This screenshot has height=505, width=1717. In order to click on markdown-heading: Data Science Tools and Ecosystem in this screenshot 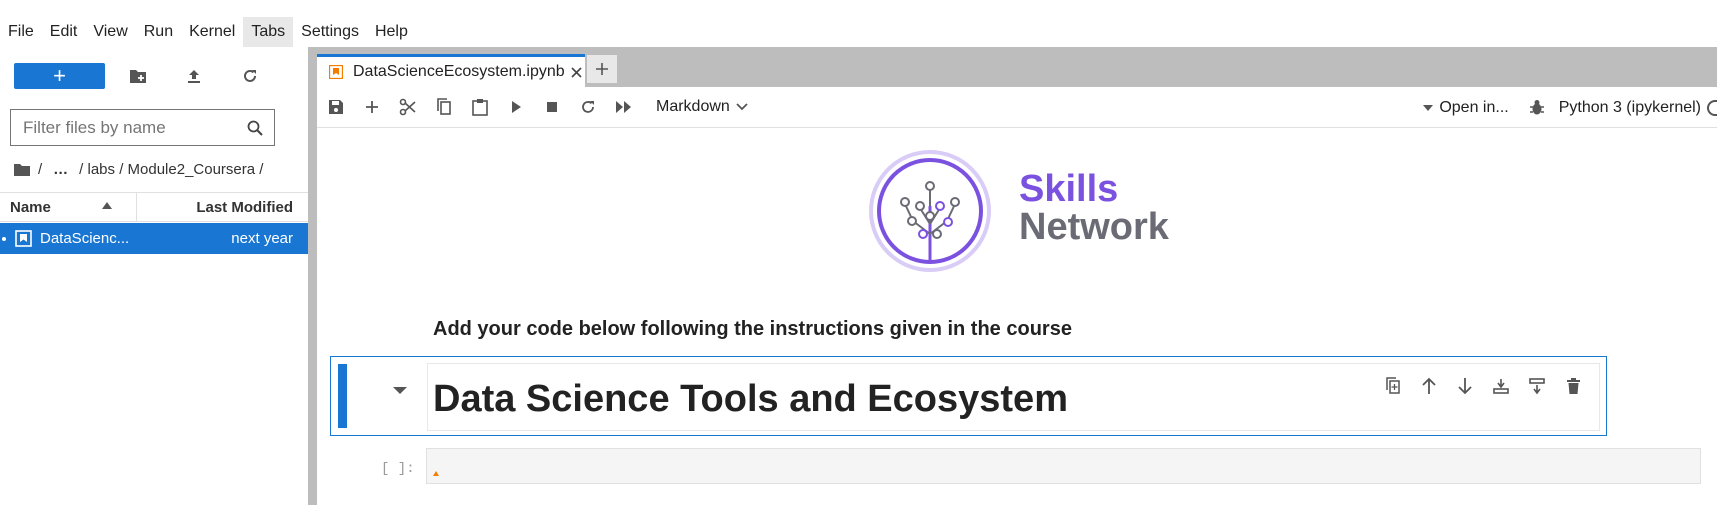, I will do `click(750, 399)`.